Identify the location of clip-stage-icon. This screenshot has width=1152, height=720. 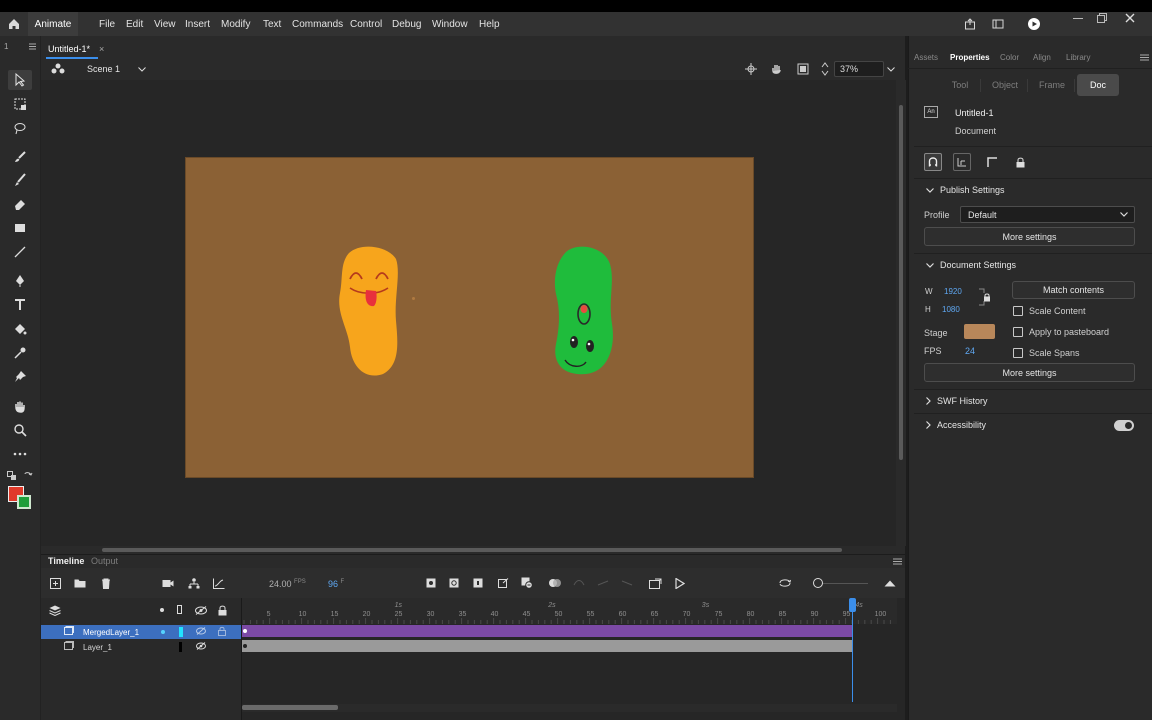
(803, 69).